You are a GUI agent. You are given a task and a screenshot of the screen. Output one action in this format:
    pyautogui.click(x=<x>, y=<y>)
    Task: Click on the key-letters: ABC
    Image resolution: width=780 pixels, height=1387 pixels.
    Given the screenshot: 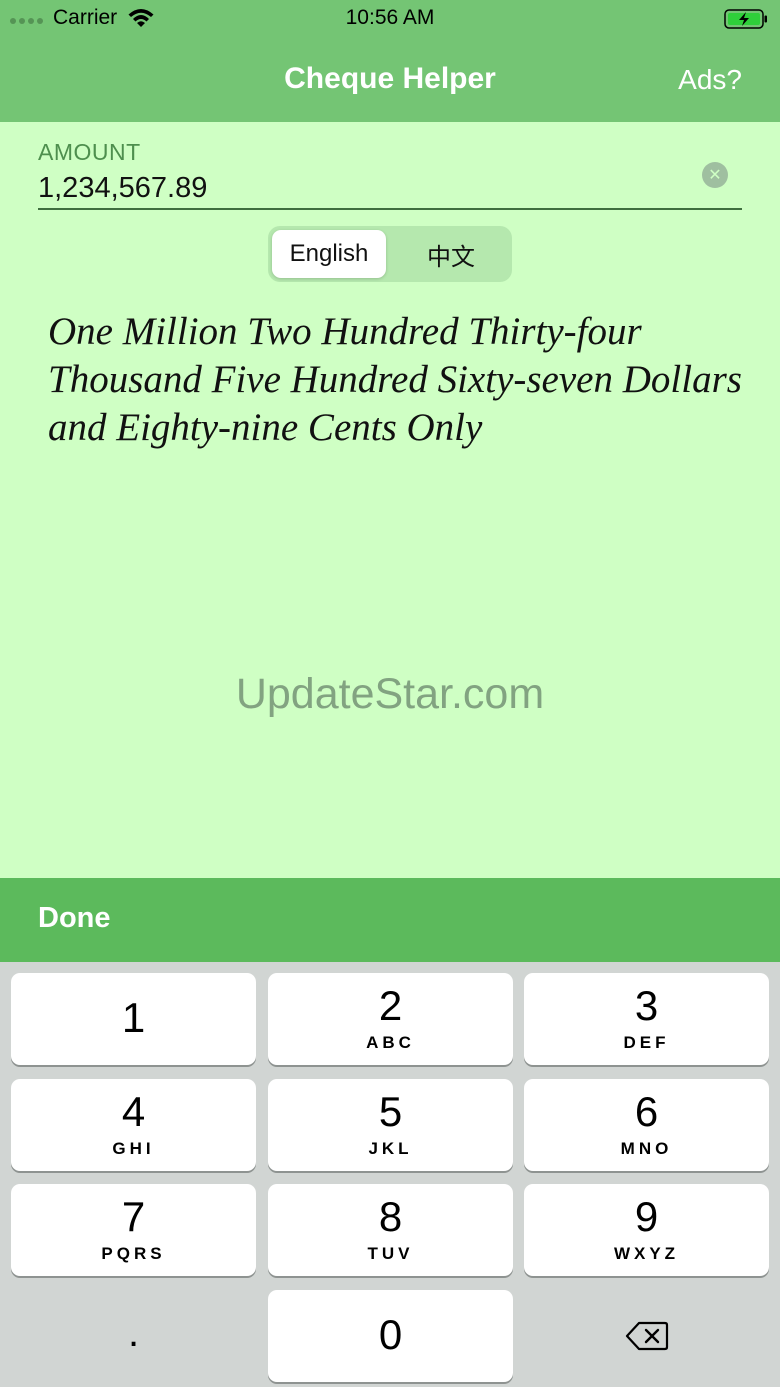 What is the action you would take?
    pyautogui.click(x=390, y=1042)
    